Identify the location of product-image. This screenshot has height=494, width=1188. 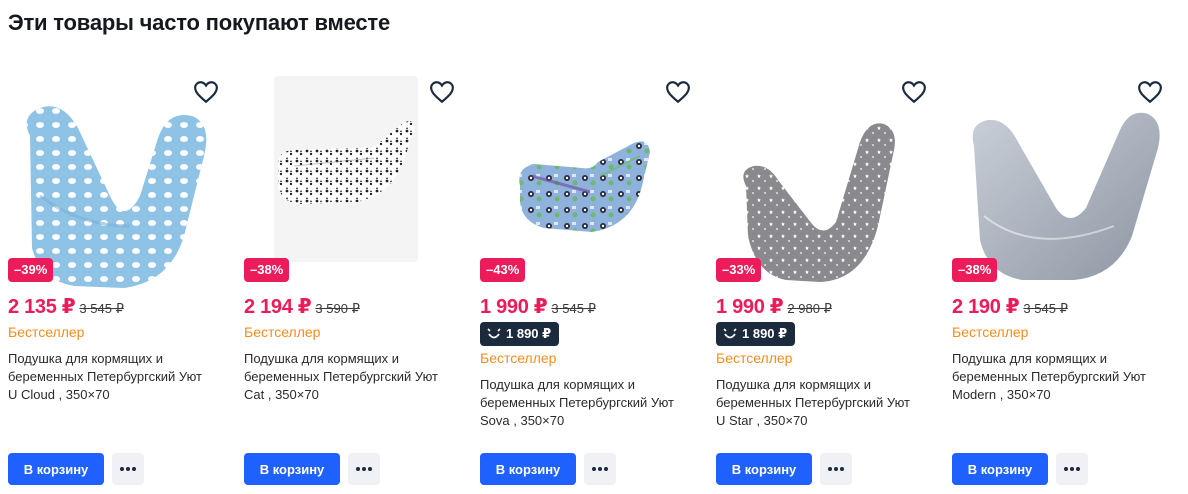
(346, 169).